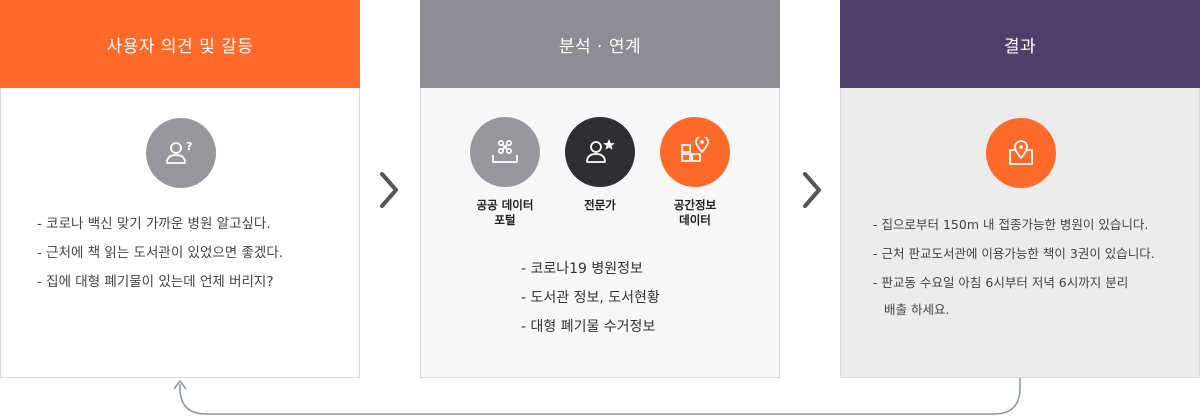 Image resolution: width=1200 pixels, height=417 pixels. Describe the element at coordinates (180, 44) in the screenshot. I see `panel-title: 사용자 의견 및 갈등` at that location.